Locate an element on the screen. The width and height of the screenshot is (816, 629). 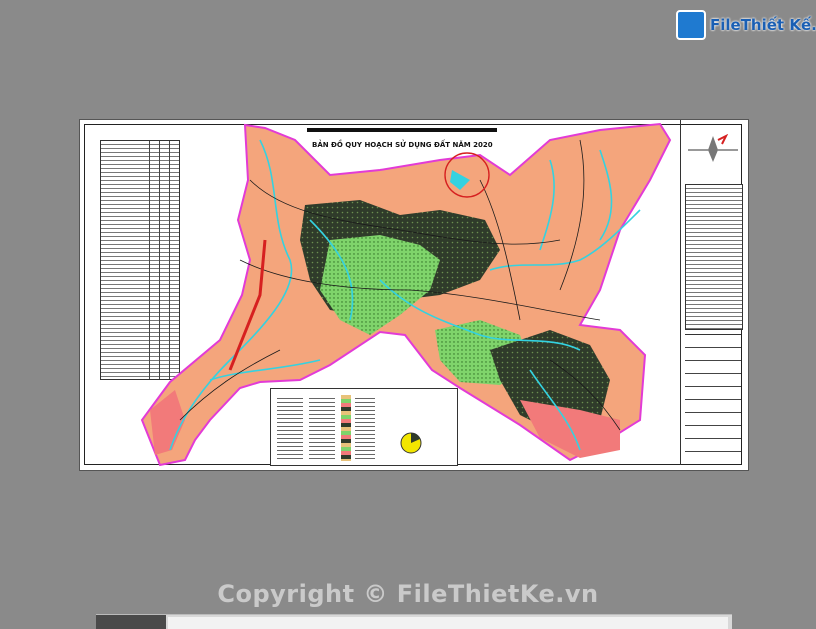
legend-list is located at coordinates (714, 257).